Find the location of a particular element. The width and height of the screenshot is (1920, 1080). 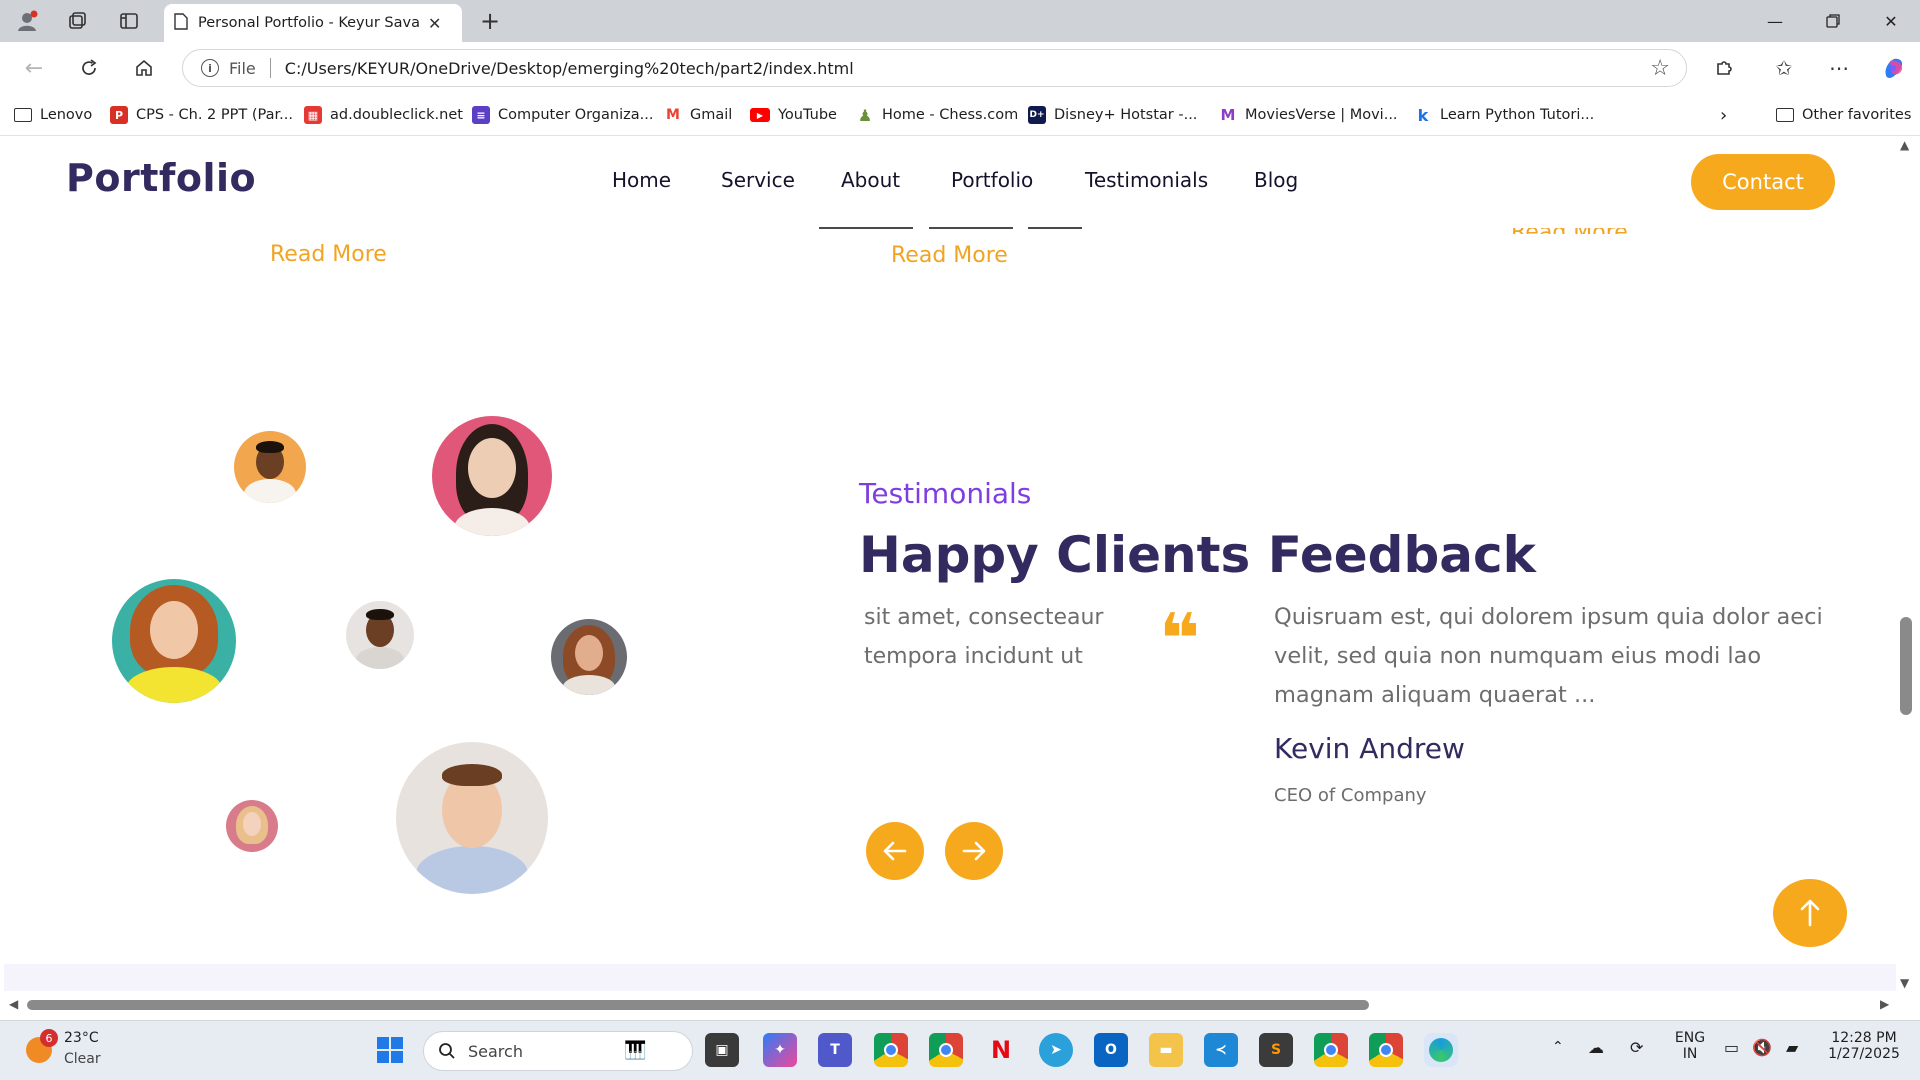

close-window-button: ✕ is located at coordinates (1891, 21).